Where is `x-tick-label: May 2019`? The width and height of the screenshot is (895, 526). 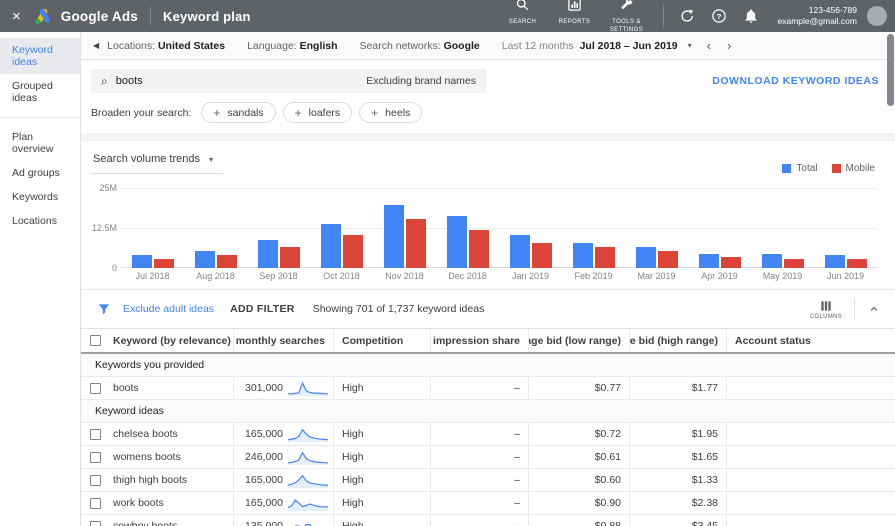
x-tick-label: May 2019 is located at coordinates (782, 276).